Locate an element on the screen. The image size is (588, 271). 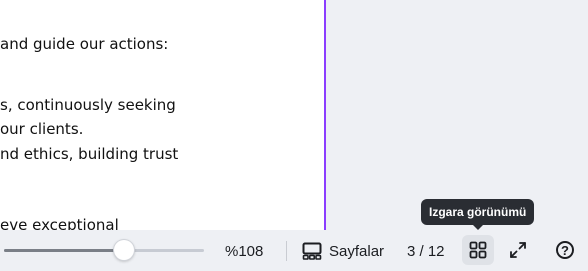
grid-view-tooltip: Izgara görünümü is located at coordinates (478, 214).